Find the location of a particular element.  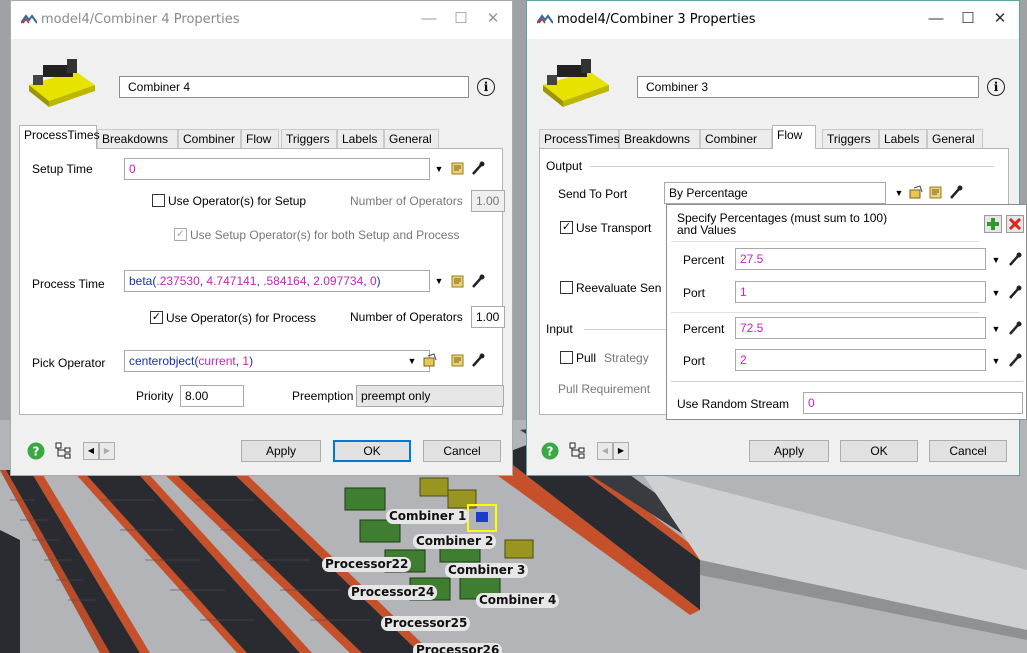

setup-time-field: 0 is located at coordinates (277, 169).